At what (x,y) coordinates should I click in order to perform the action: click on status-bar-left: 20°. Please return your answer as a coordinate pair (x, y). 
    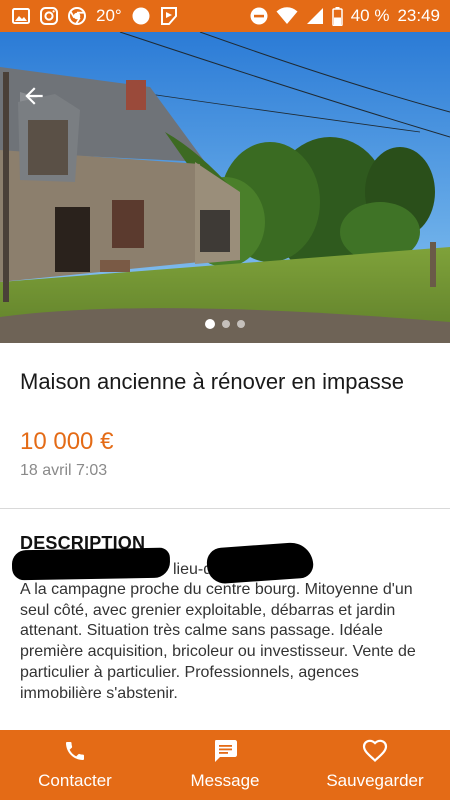
    Looking at the image, I should click on (89, 16).